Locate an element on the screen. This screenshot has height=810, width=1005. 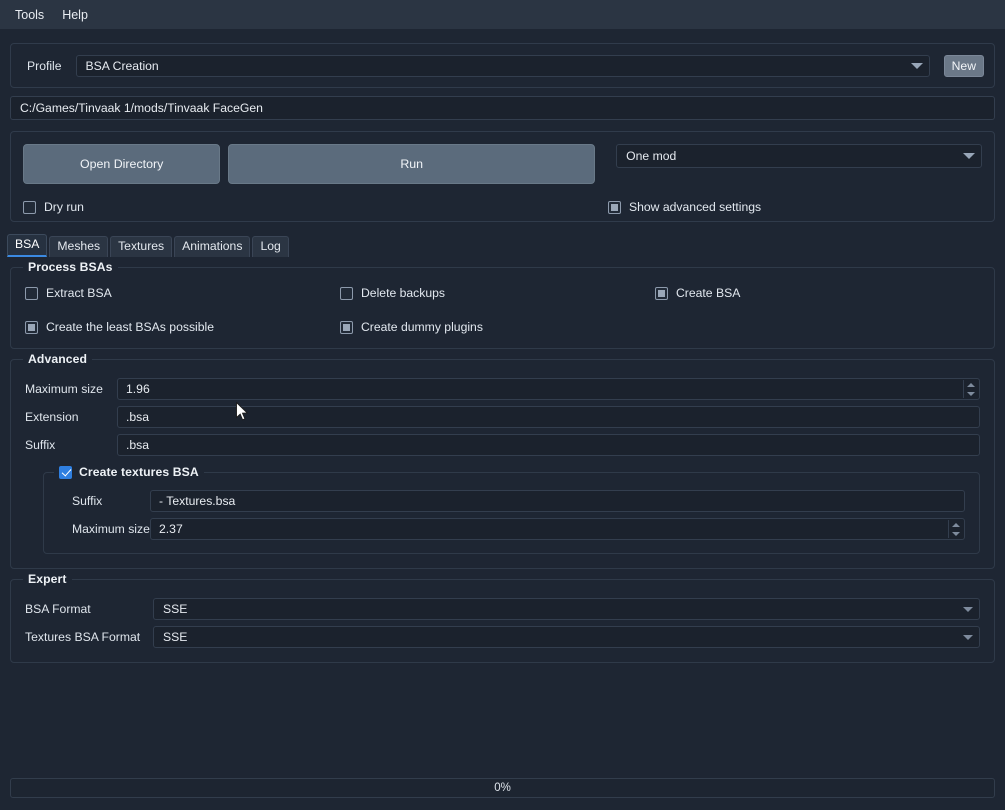
mode-select-wrapper: One mod is located at coordinates (799, 156).